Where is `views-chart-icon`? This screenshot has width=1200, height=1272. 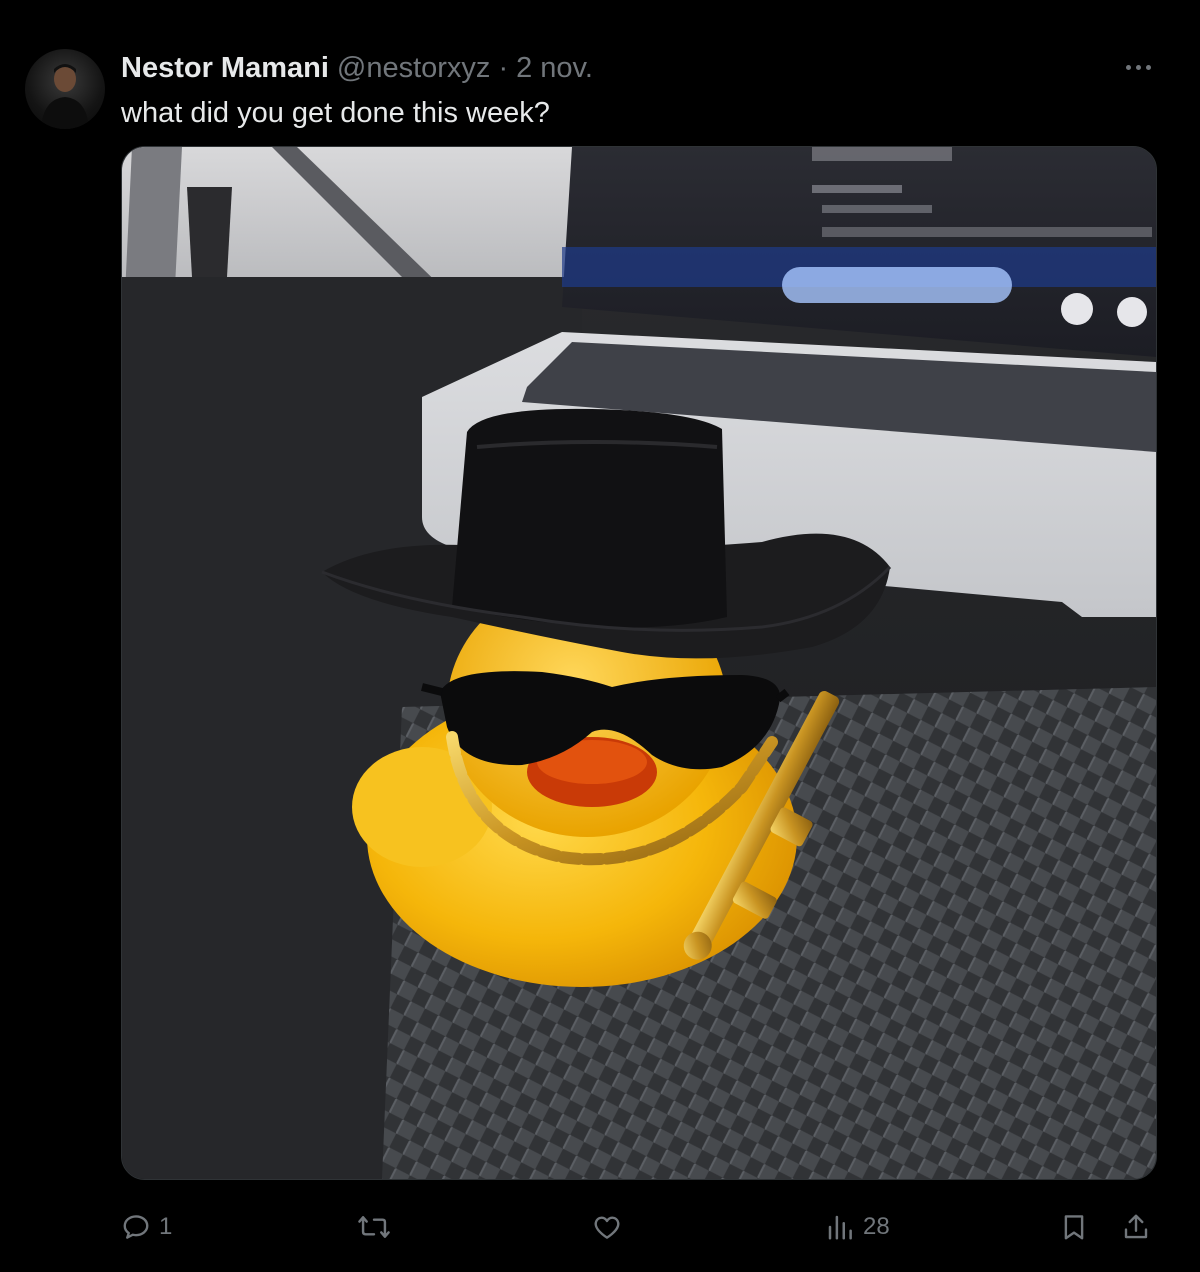 views-chart-icon is located at coordinates (840, 1227).